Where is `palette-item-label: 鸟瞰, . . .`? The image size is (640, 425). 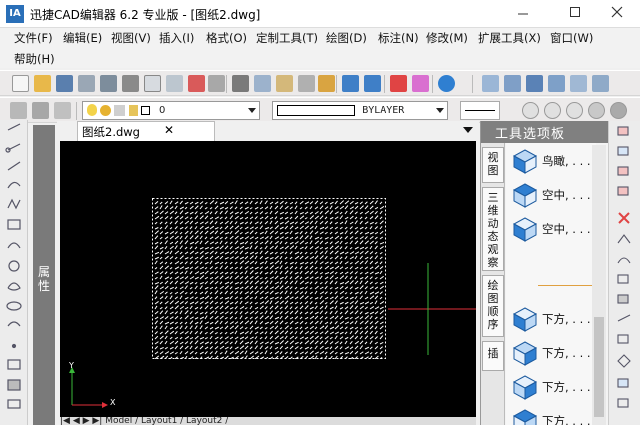
palette-item-label: 鸟瞰, . . . is located at coordinates (566, 161).